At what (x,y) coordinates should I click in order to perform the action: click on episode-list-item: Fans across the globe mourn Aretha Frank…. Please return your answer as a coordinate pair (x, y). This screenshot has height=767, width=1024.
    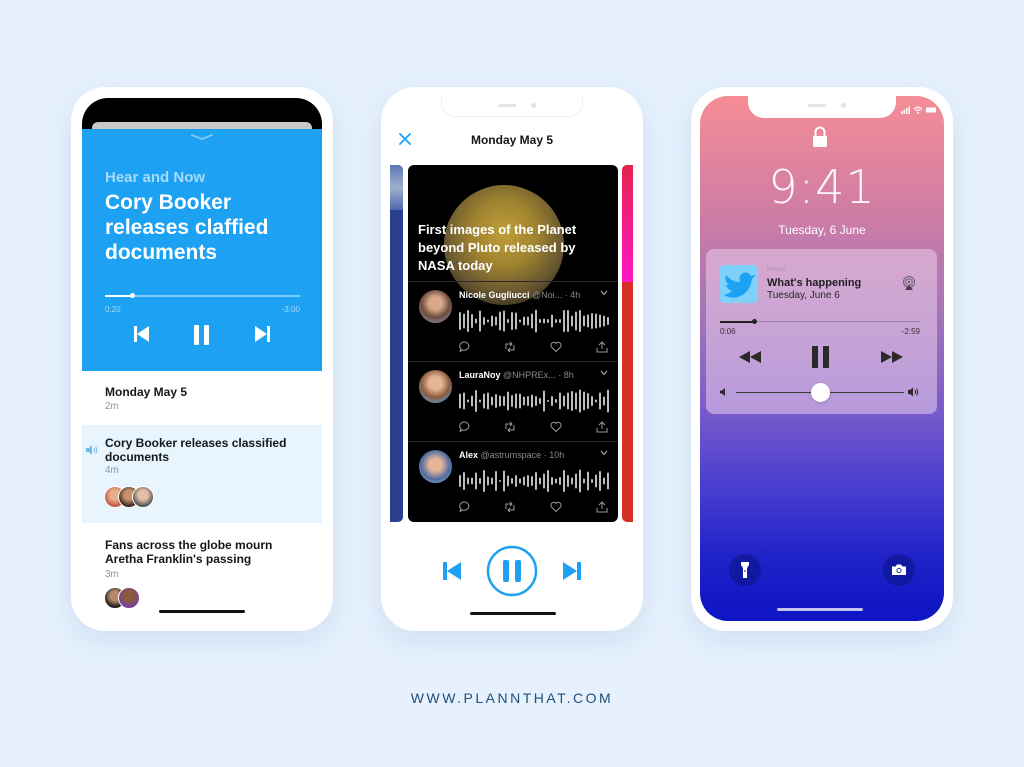
    Looking at the image, I should click on (202, 570).